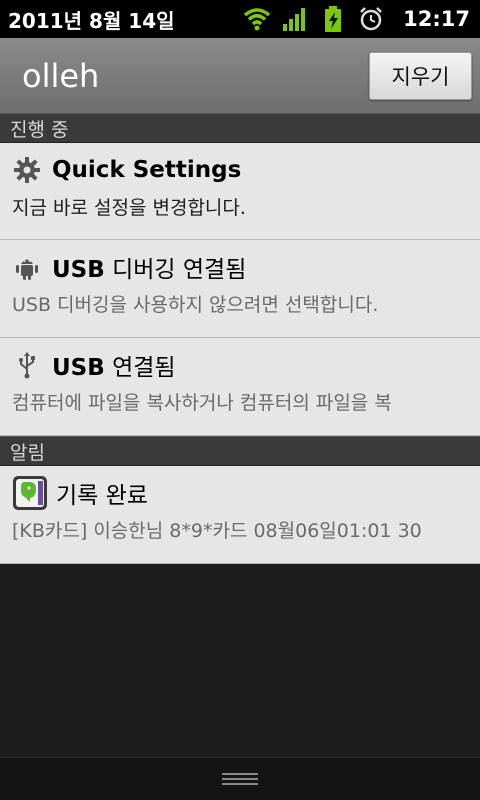  I want to click on notification-text: USB 디버깅을 사용하지 않으려면 선택합니다., so click(195, 305).